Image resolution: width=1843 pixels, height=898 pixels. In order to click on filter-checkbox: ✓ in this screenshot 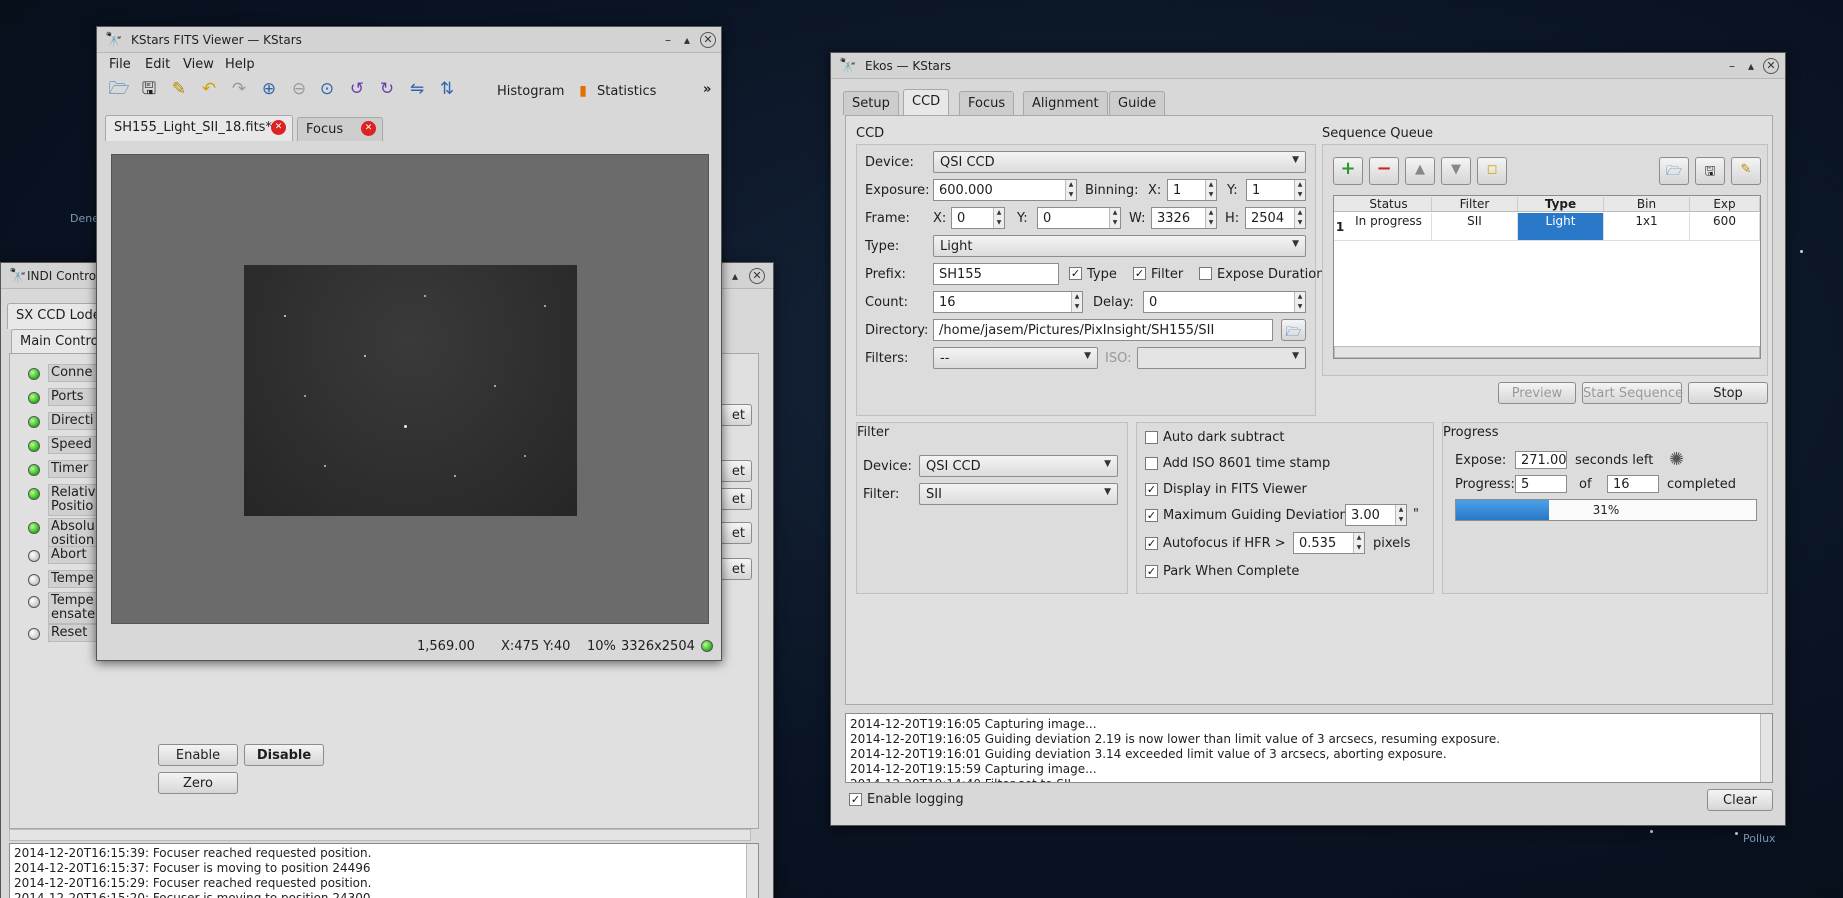, I will do `click(1139, 273)`.